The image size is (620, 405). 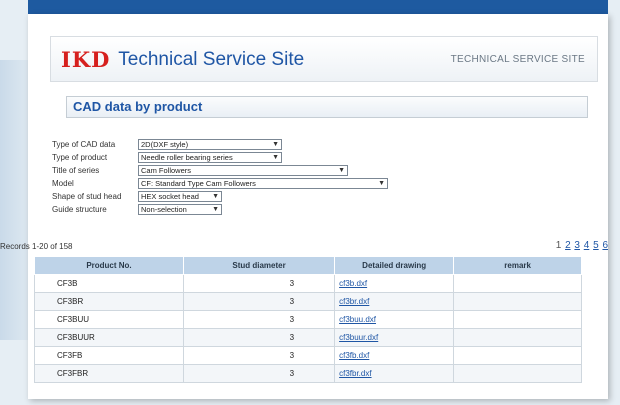 I want to click on filter-row: Type of CAD data 2D(DXF style) ▼, so click(x=220, y=144).